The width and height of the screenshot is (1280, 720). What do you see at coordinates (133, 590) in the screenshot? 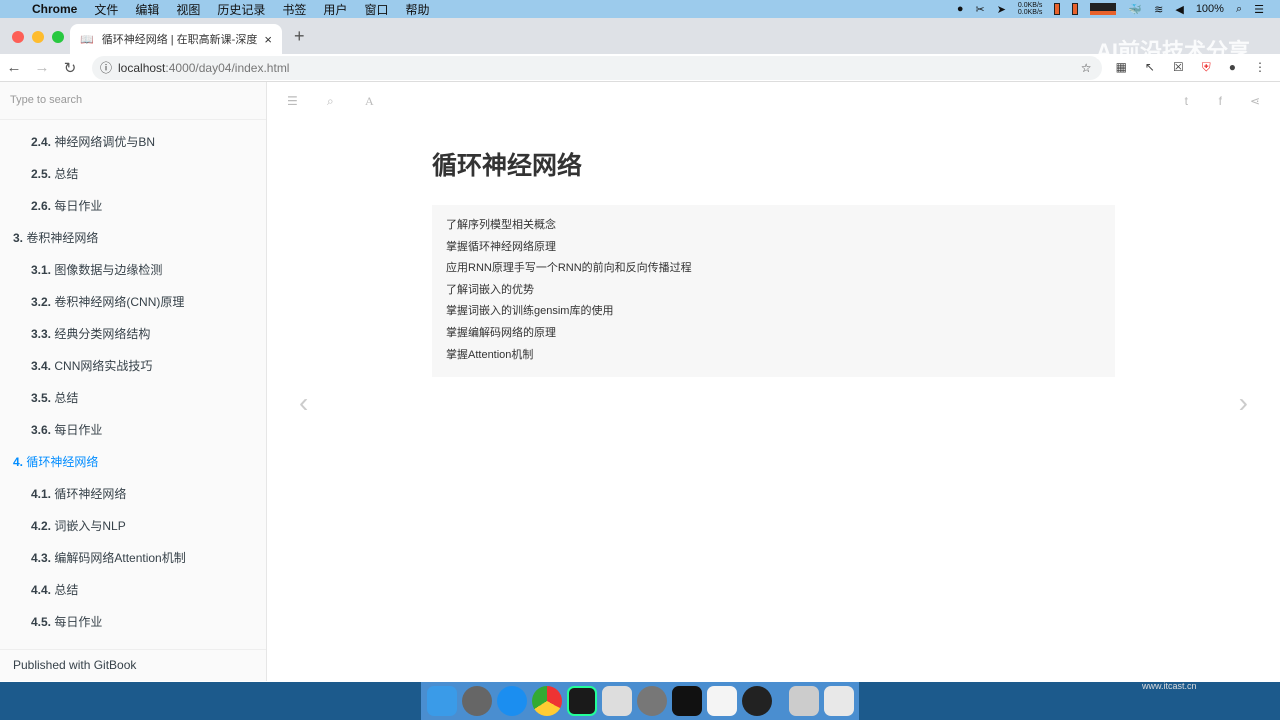
I see `sidebar-item: 4.4. 总结` at bounding box center [133, 590].